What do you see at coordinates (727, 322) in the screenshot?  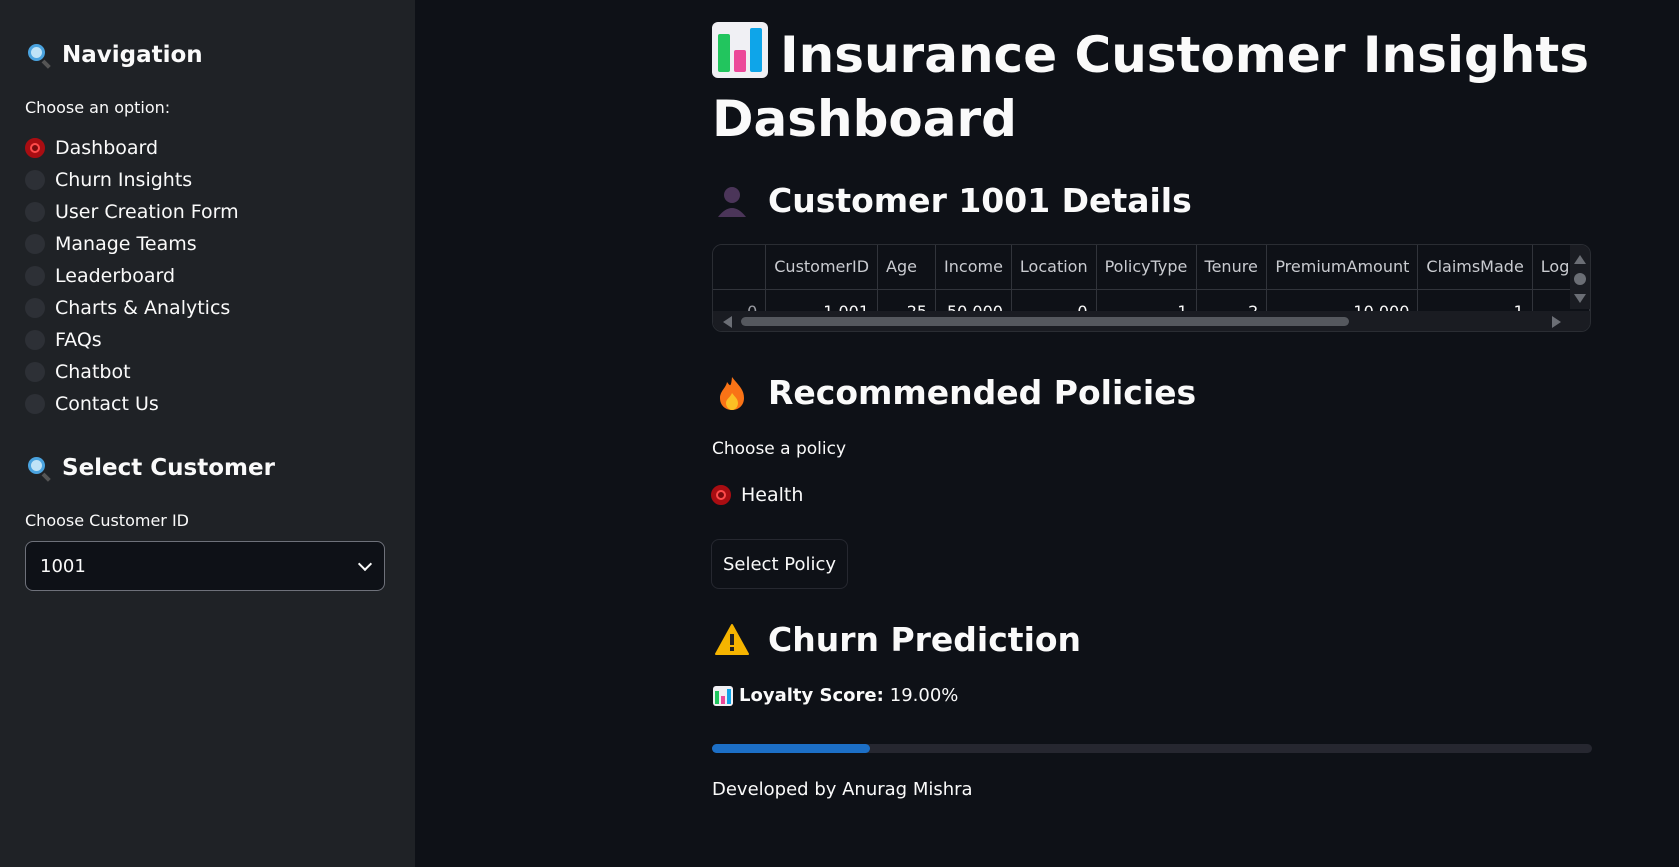 I see `scroll-left-icon` at bounding box center [727, 322].